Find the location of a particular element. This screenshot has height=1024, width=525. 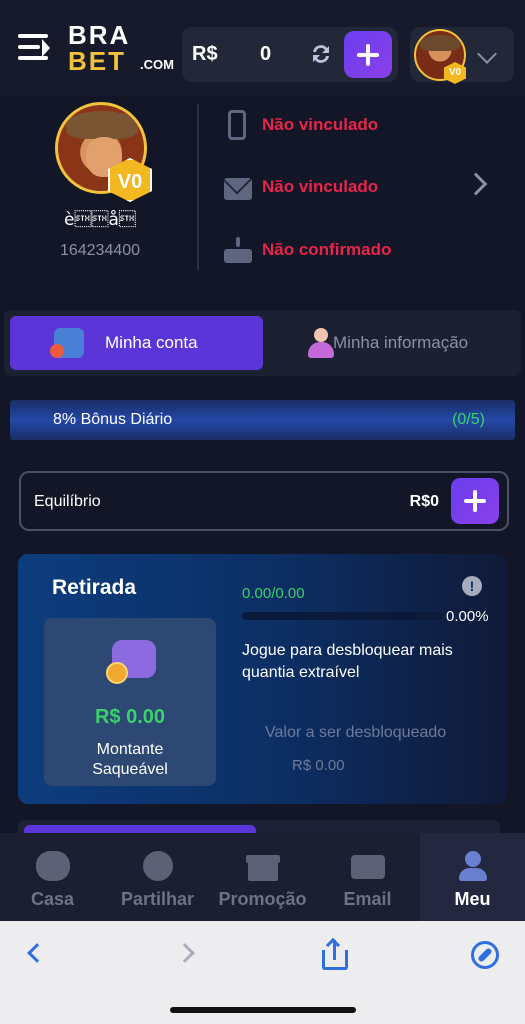

nav-item-meu: Meu is located at coordinates (472, 877).